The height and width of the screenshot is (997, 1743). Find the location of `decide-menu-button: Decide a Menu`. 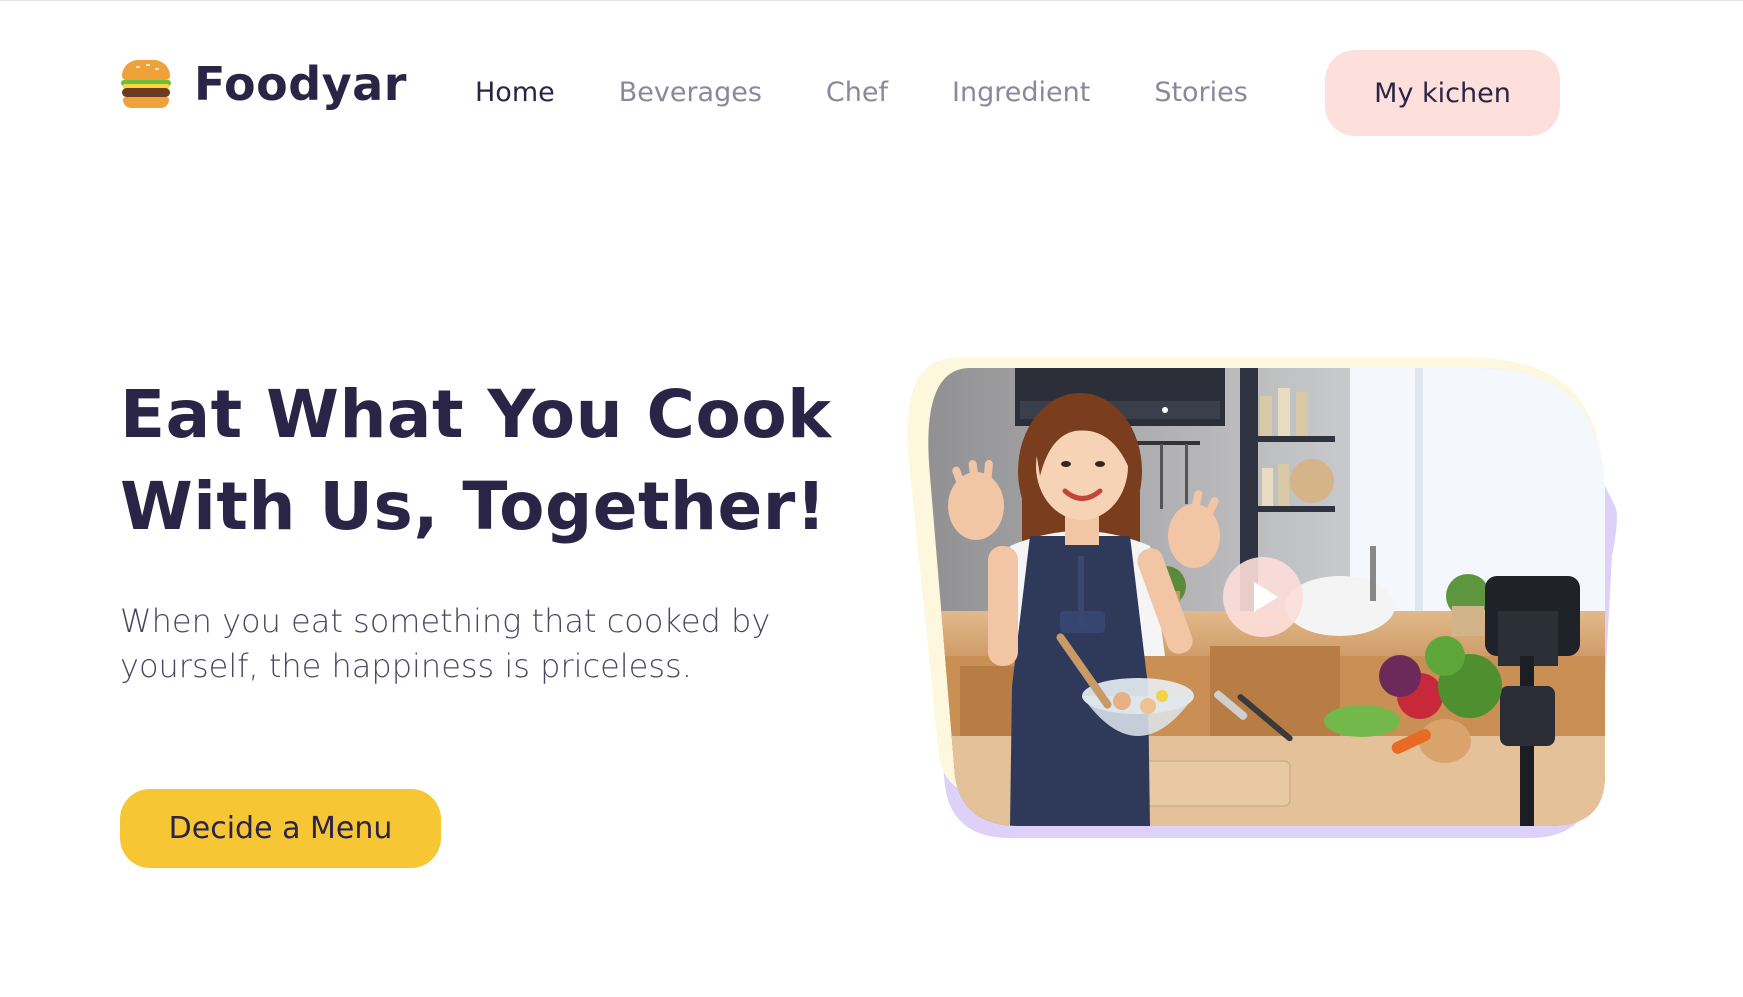

decide-menu-button: Decide a Menu is located at coordinates (280, 828).